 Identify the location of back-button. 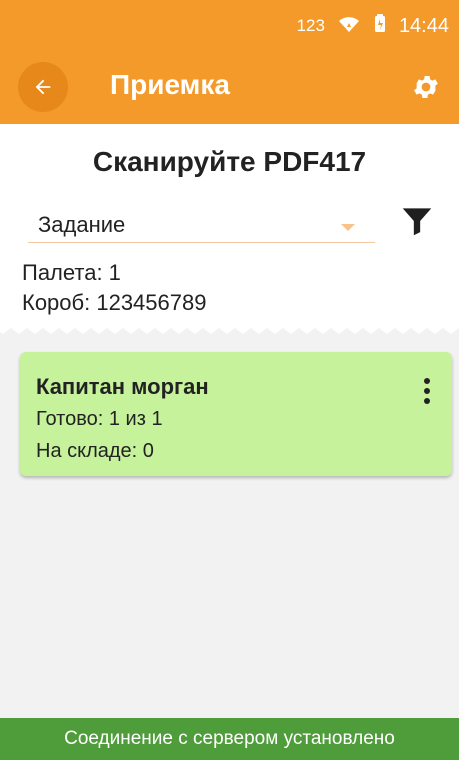
(43, 87).